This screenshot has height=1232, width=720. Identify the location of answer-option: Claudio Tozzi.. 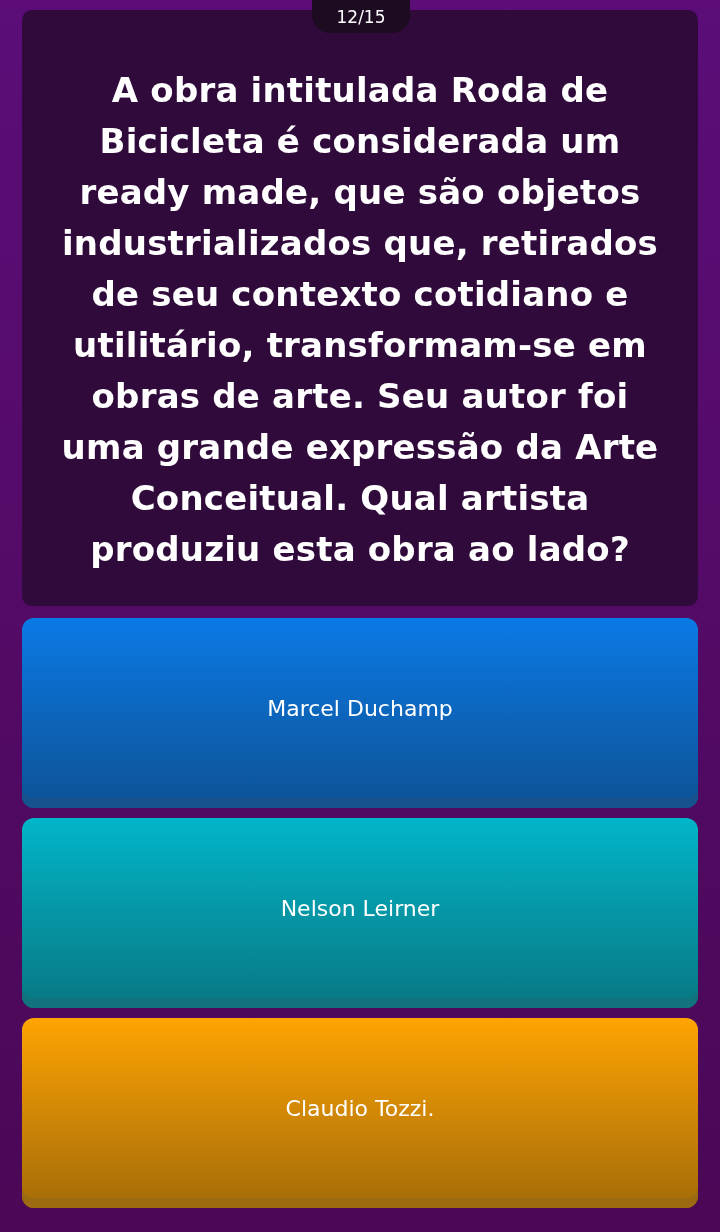
(360, 1113).